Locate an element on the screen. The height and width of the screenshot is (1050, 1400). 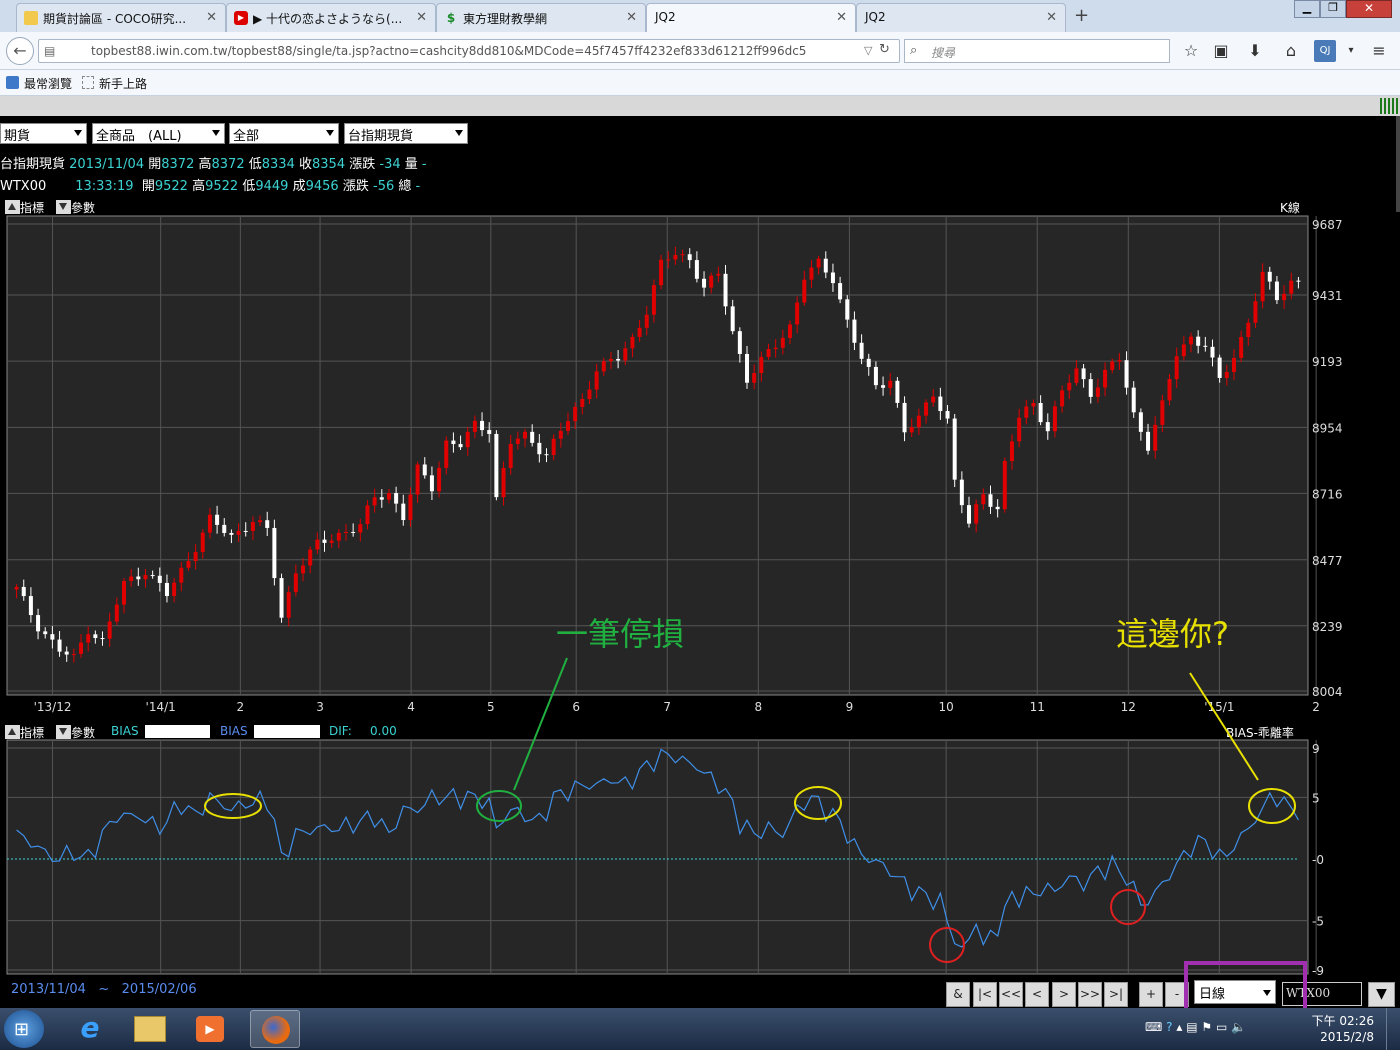
tab-jq2-active: JQ2 ✕ is located at coordinates (751, 17).